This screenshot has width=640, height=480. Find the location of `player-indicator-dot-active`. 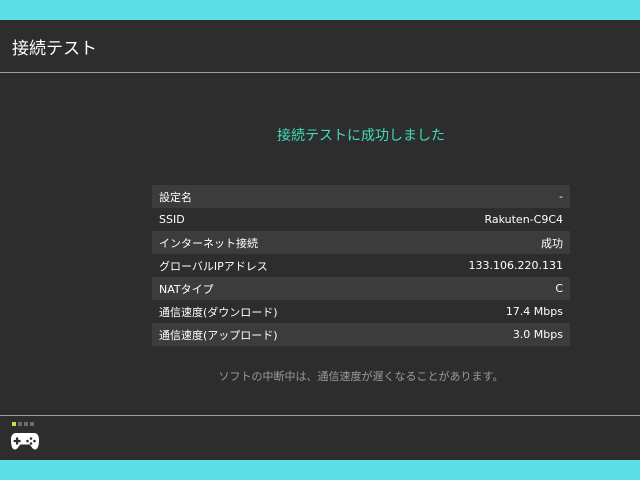

player-indicator-dot-active is located at coordinates (14, 424).